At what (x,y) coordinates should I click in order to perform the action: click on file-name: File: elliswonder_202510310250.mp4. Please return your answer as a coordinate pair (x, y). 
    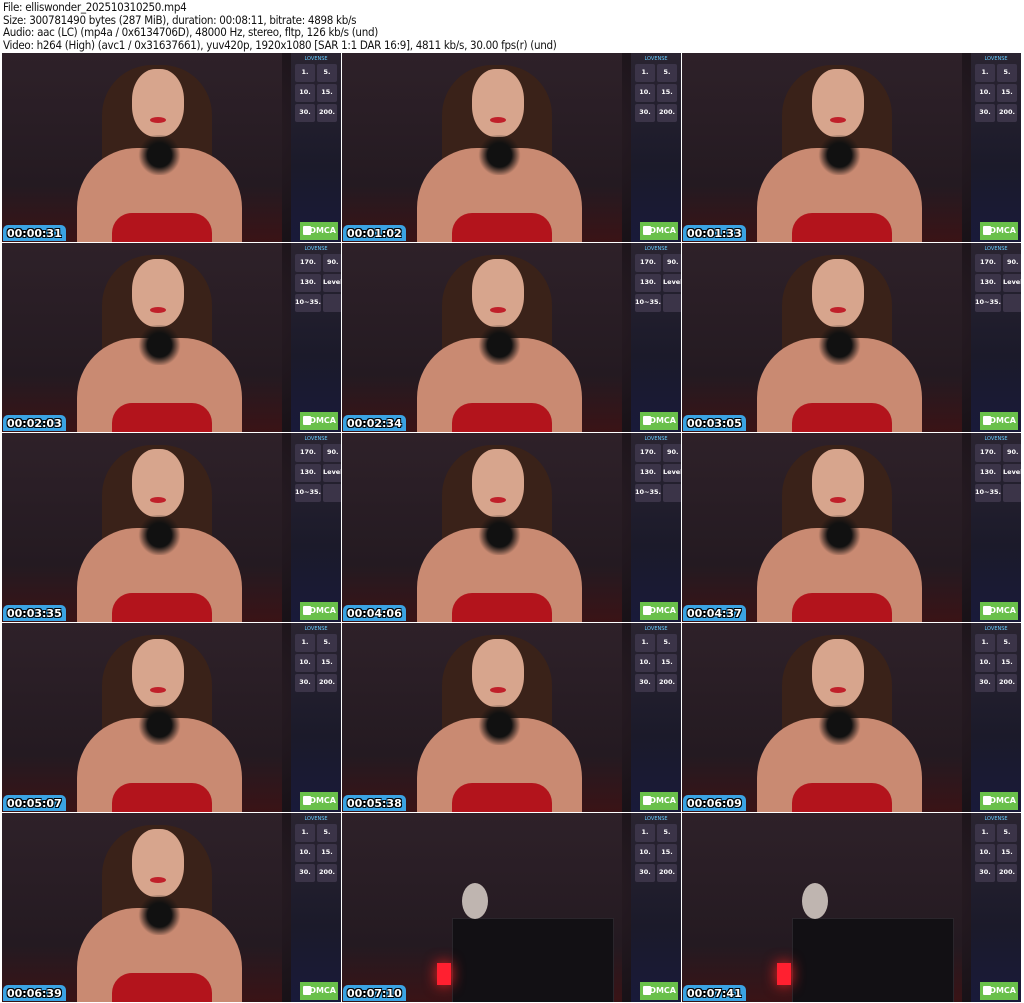
    Looking at the image, I should click on (95, 7).